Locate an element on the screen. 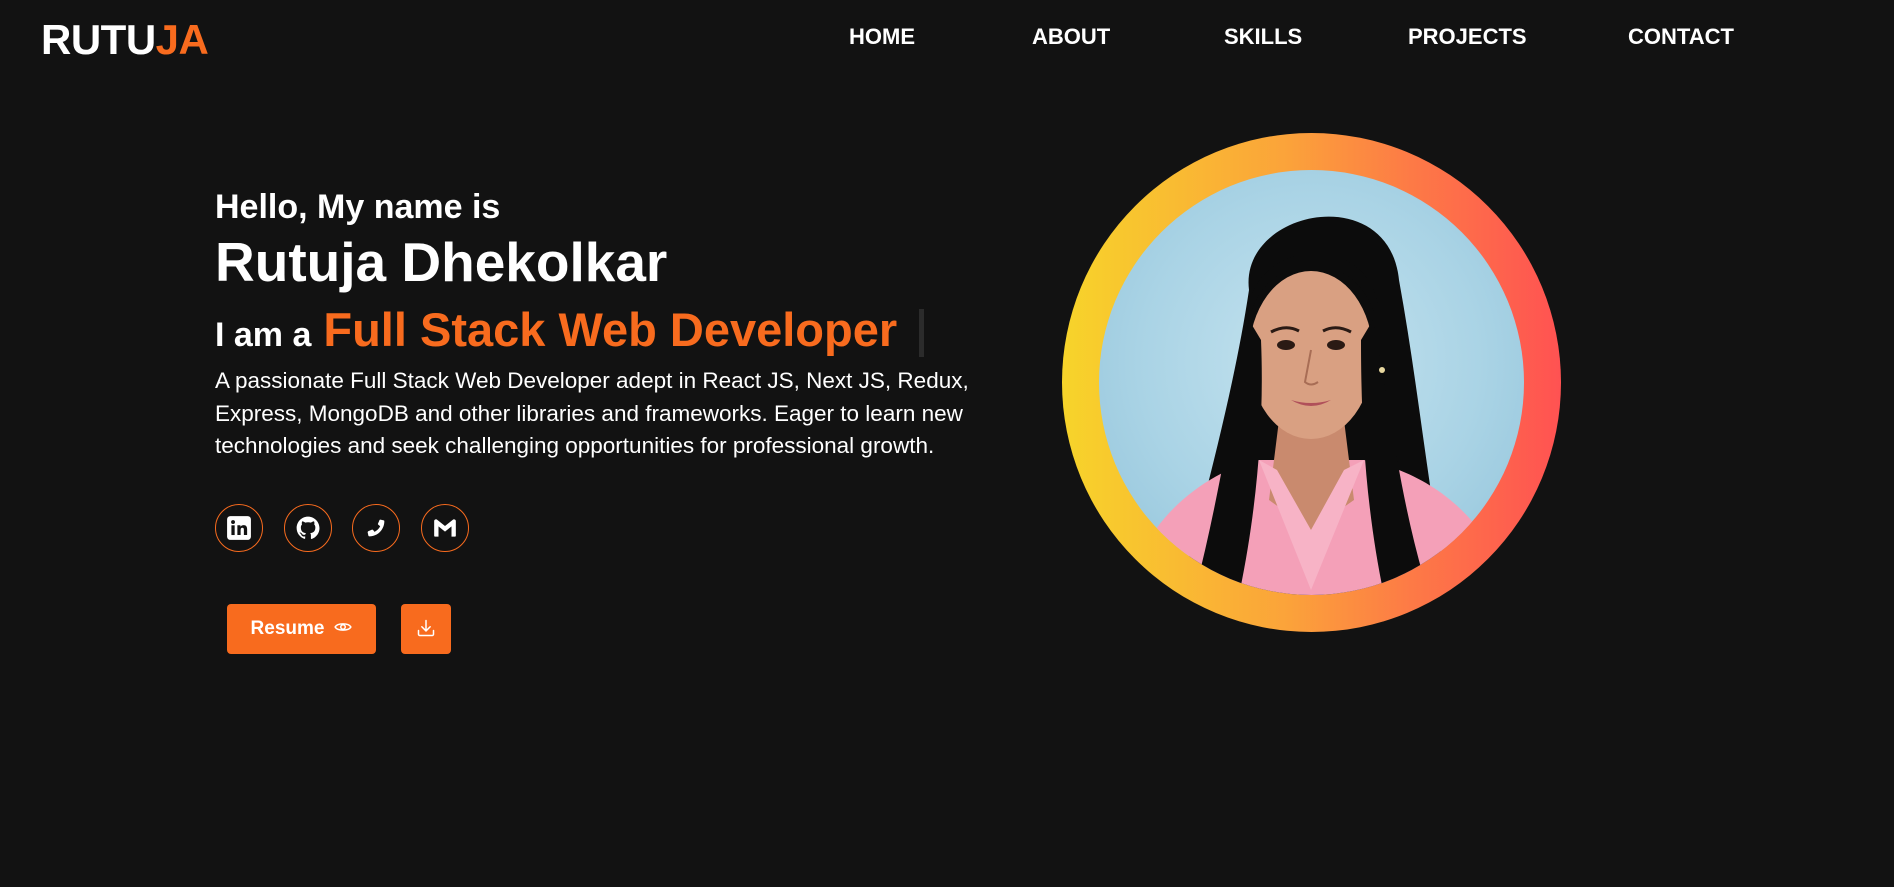  profile-photo is located at coordinates (1311, 382).